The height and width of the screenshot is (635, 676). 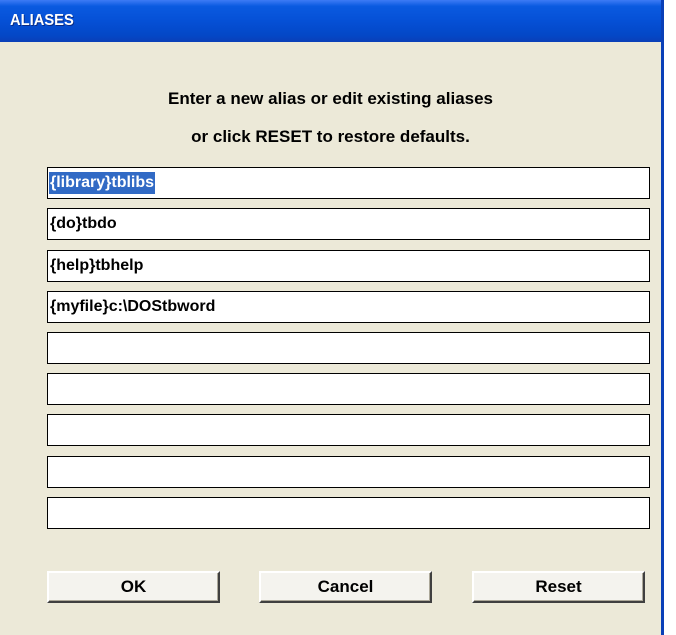 What do you see at coordinates (42, 20) in the screenshot?
I see `window-title: ALIASES` at bounding box center [42, 20].